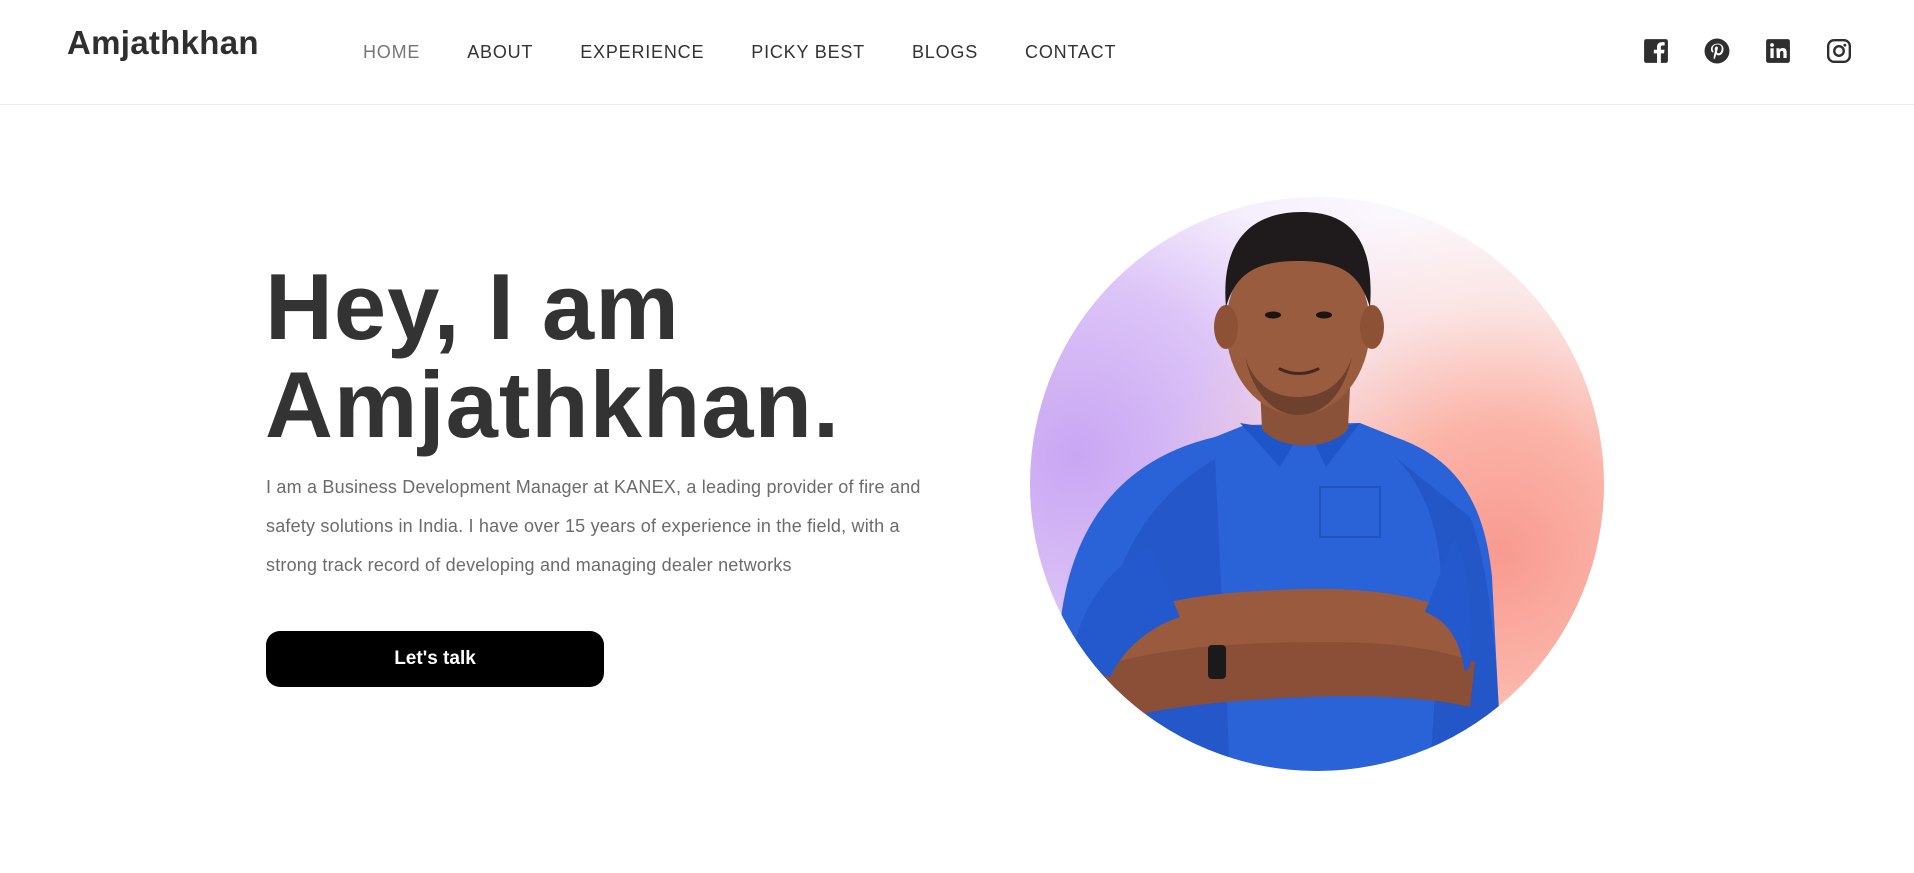 The height and width of the screenshot is (873, 1914). Describe the element at coordinates (1747, 51) in the screenshot. I see `social-links` at that location.